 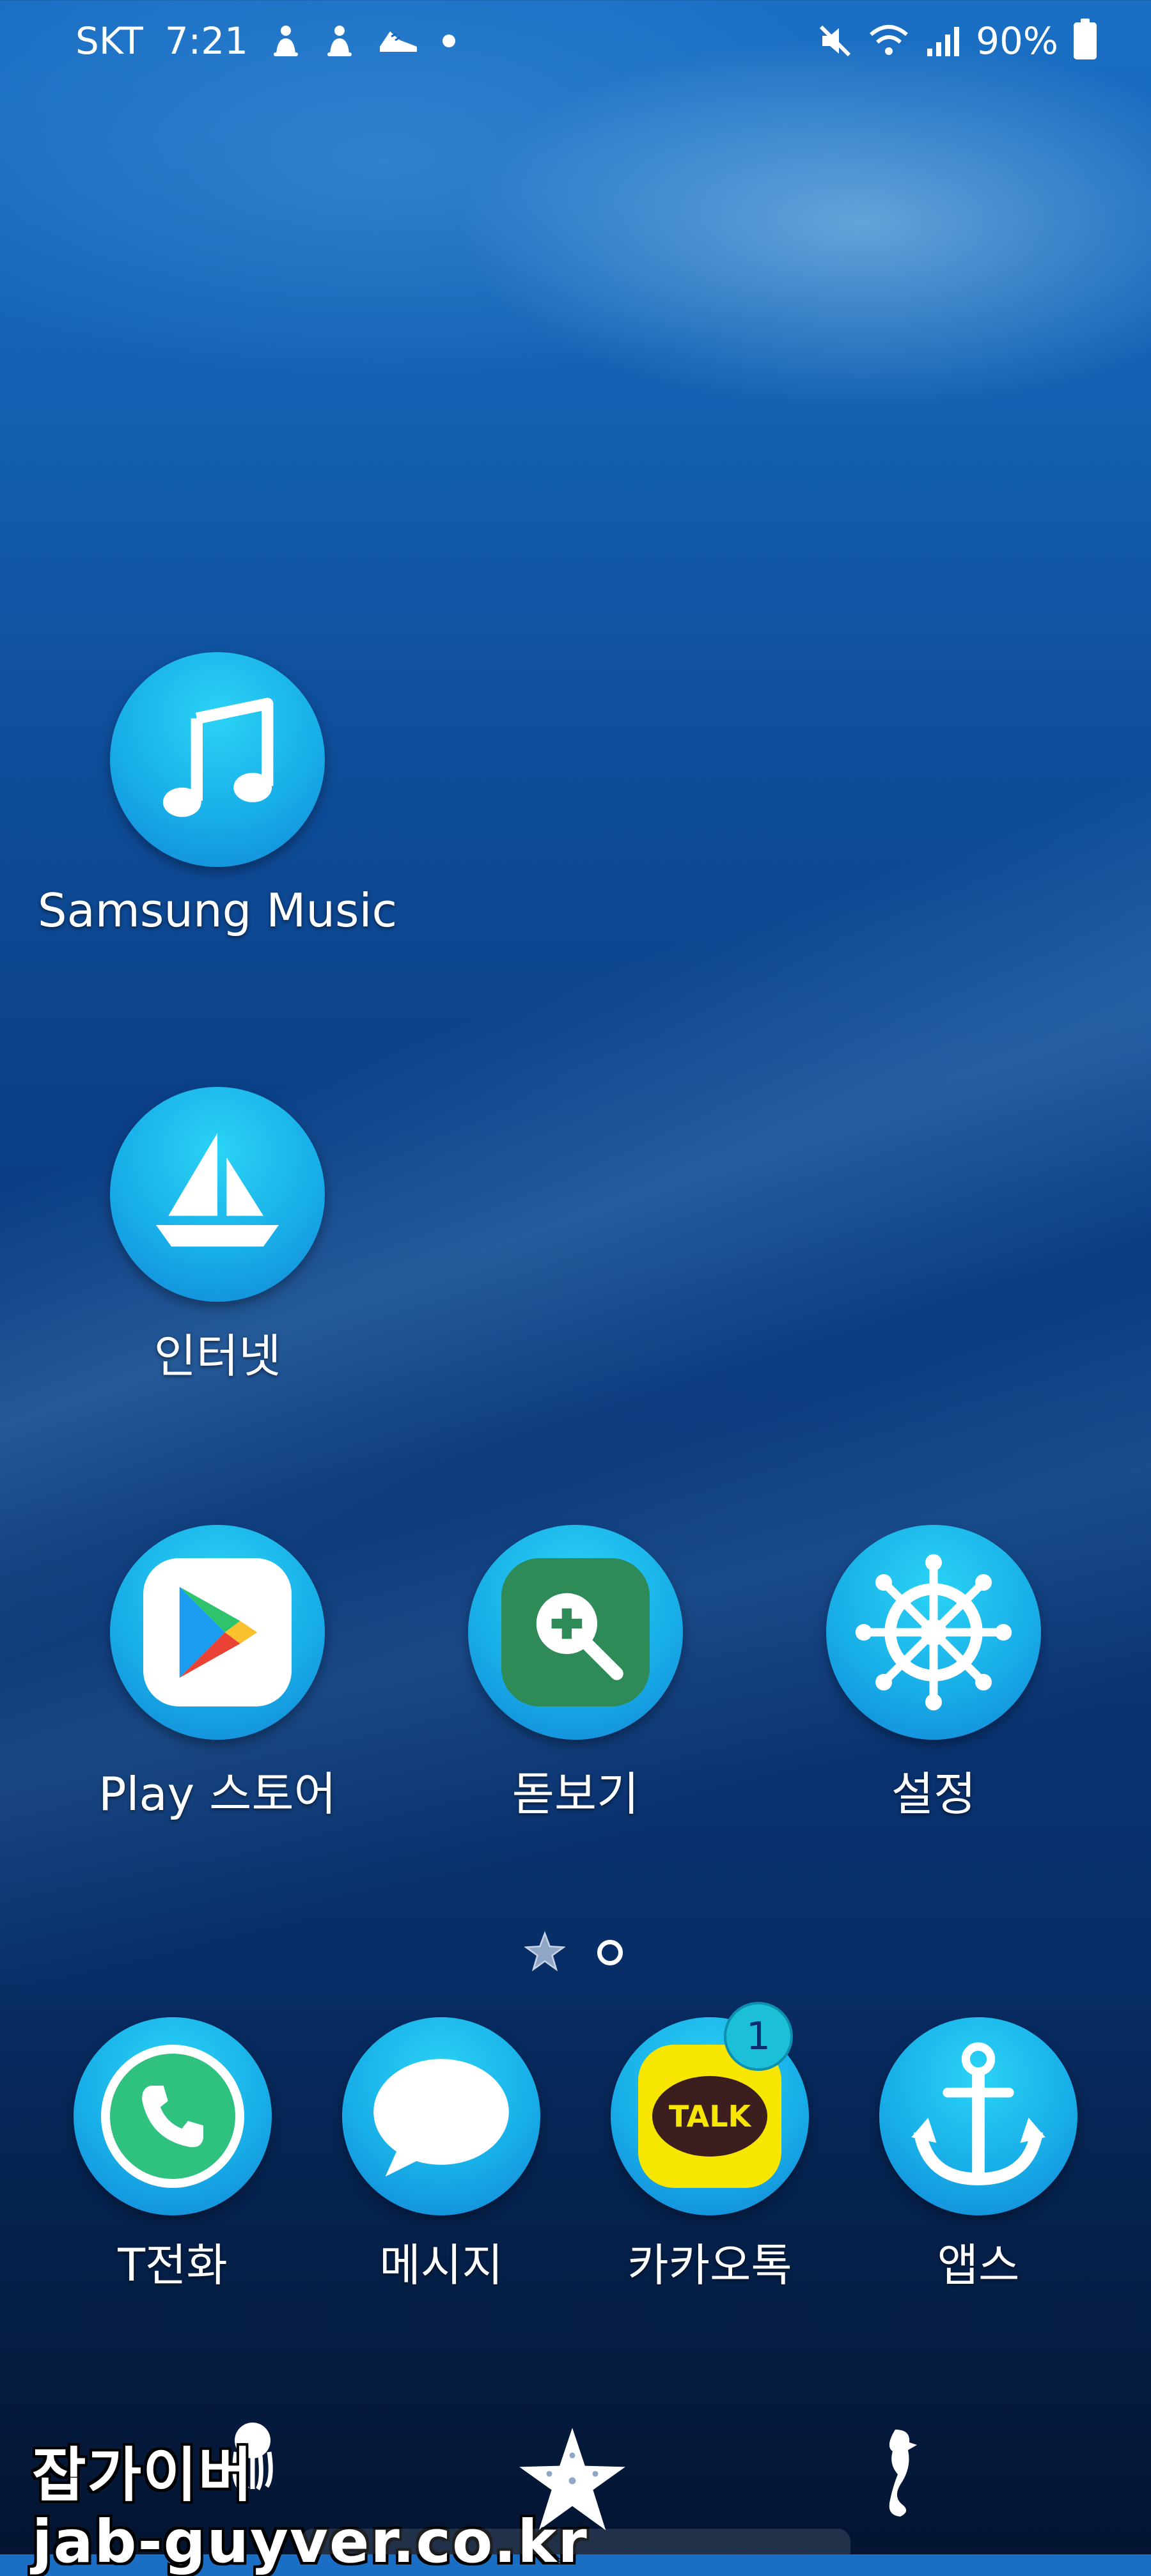 I want to click on battery-percent: 90%, so click(x=1017, y=41).